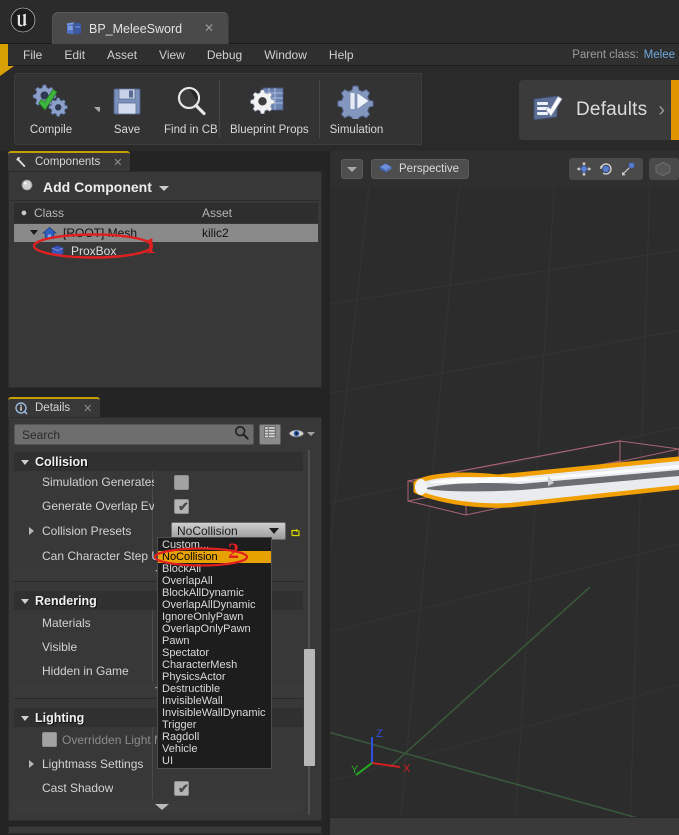 This screenshot has height=835, width=679. What do you see at coordinates (214, 569) in the screenshot?
I see `dropdown-option-blockall: BlockAll` at bounding box center [214, 569].